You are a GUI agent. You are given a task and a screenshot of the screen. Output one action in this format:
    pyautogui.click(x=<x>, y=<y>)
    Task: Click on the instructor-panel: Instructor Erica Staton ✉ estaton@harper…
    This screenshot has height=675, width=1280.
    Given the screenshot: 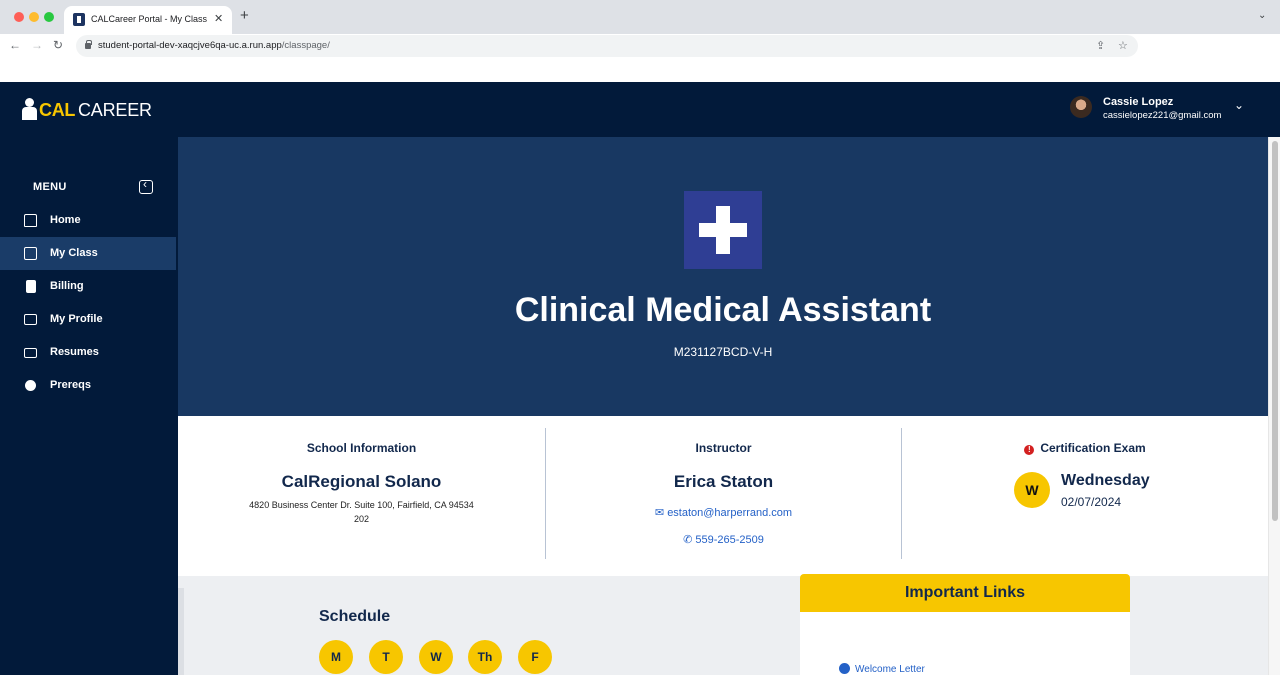 What is the action you would take?
    pyautogui.click(x=723, y=496)
    